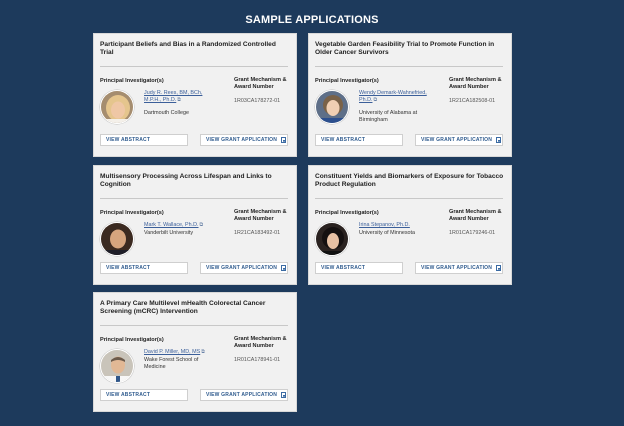 This screenshot has width=624, height=426. Describe the element at coordinates (169, 233) in the screenshot. I see `pi-institution: Vanderbilt University` at that location.